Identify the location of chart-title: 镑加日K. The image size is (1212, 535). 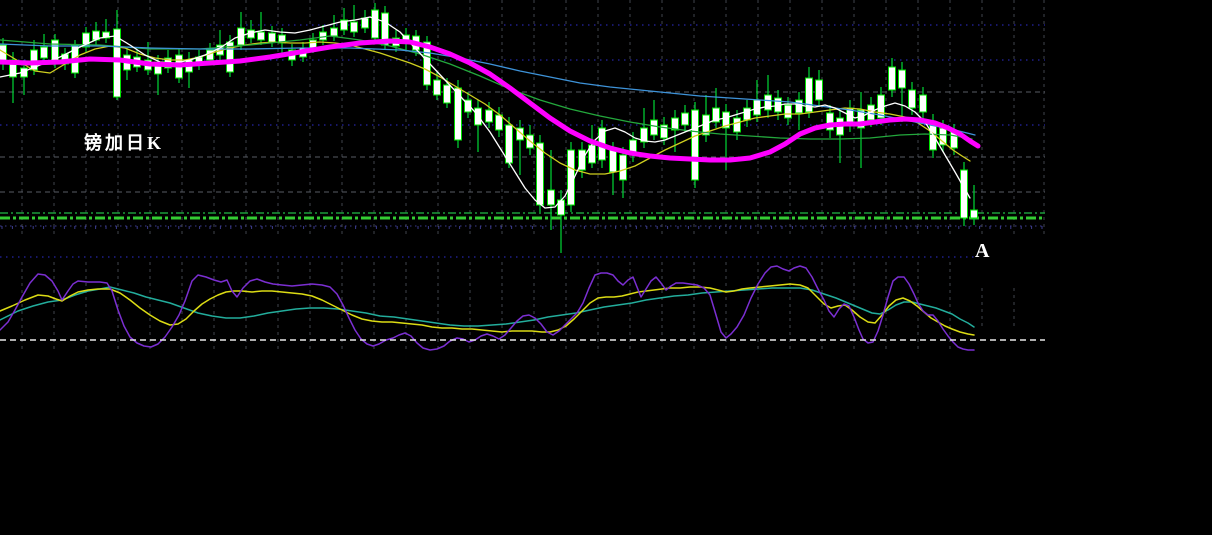
(124, 143).